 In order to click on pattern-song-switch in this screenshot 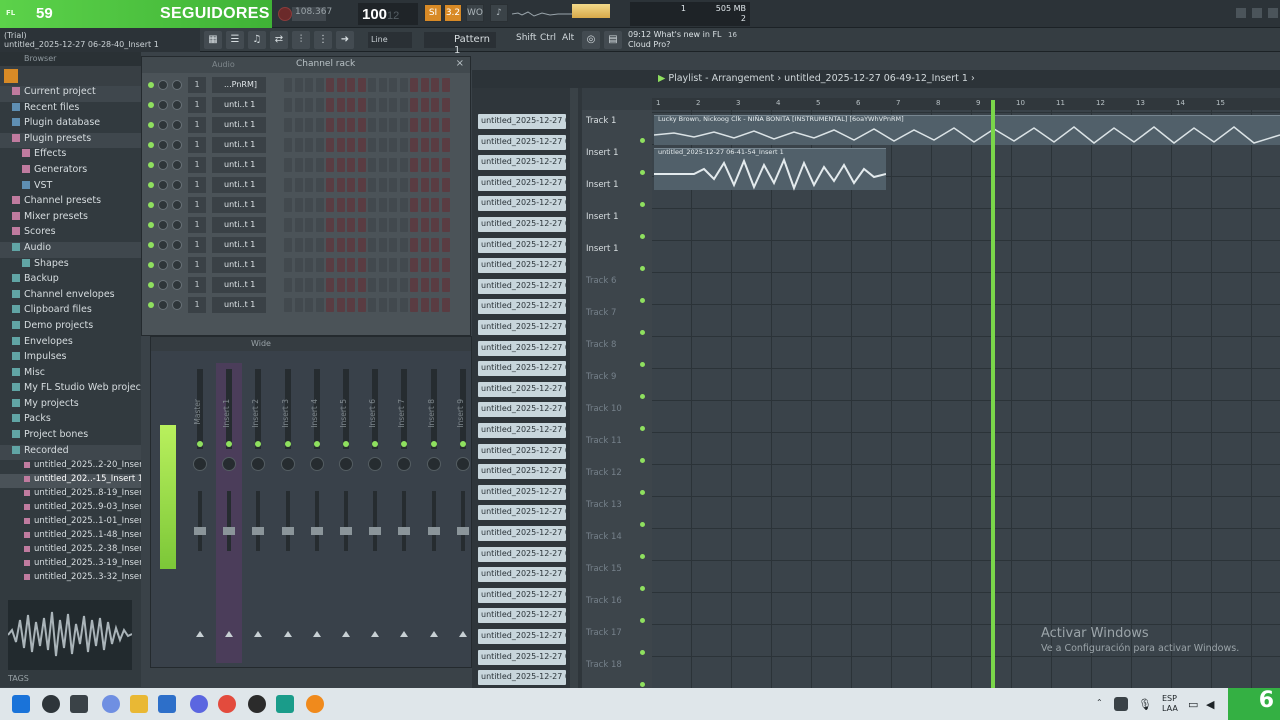, I will do `click(591, 11)`.